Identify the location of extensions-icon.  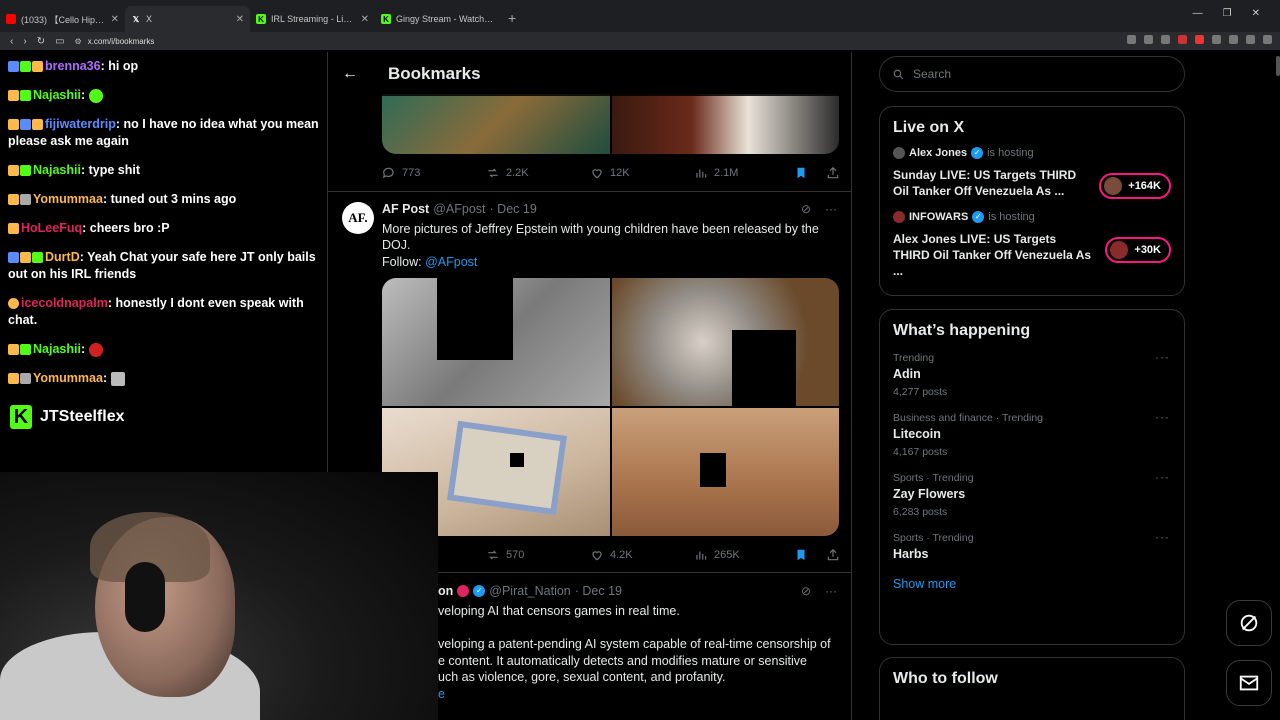
(1233, 39).